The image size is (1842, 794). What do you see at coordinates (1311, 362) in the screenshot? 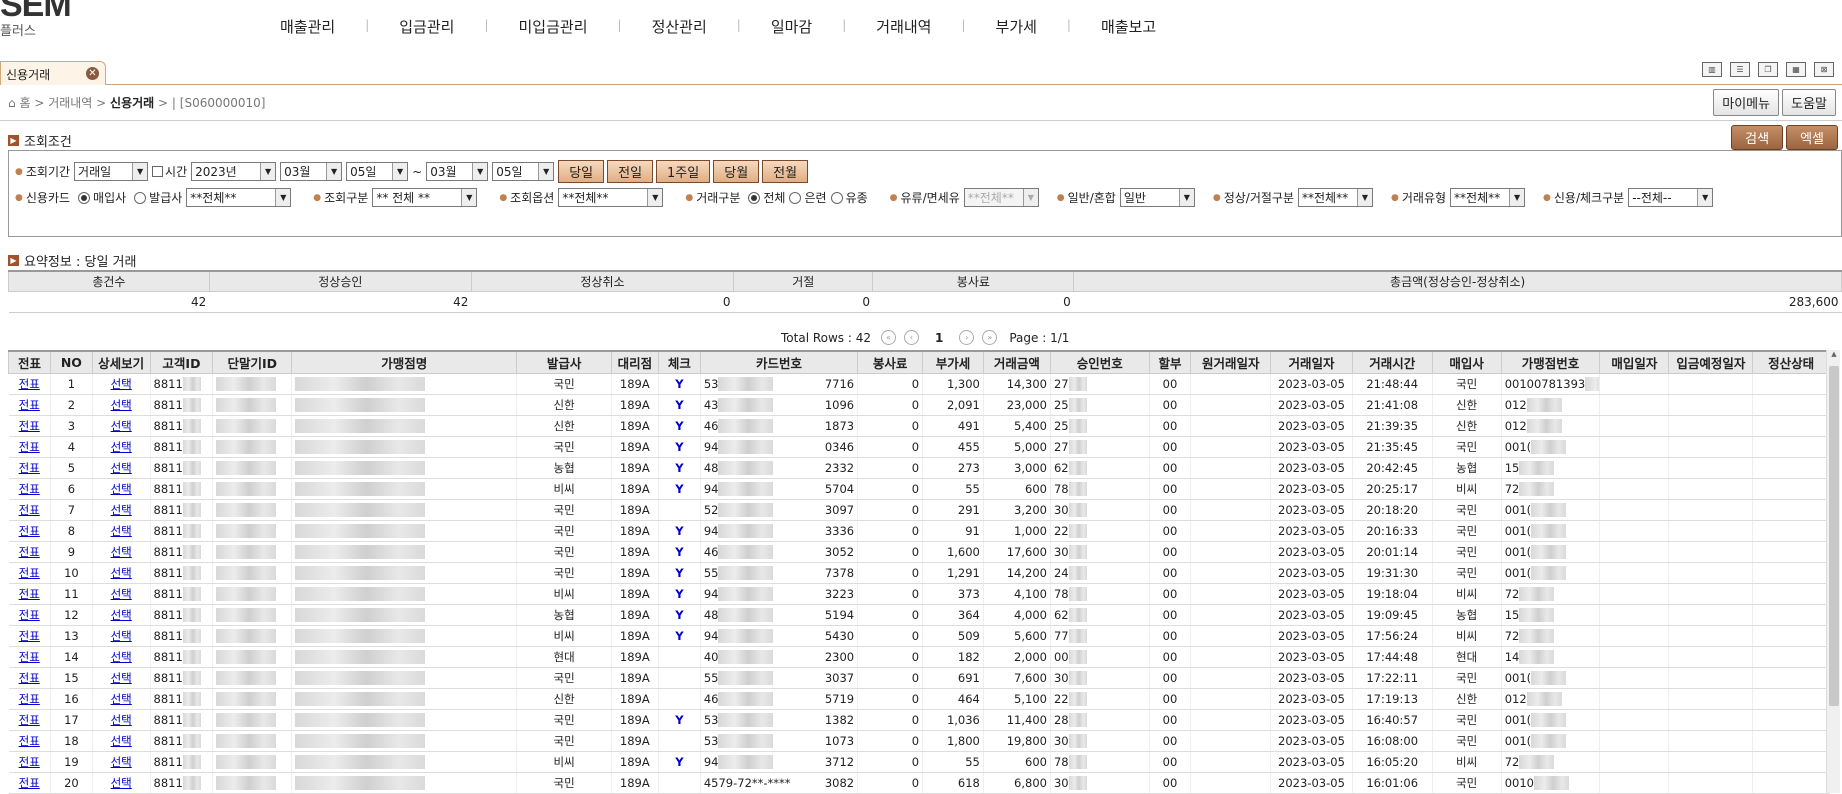
I see `grid-column-header: 거래일자` at bounding box center [1311, 362].